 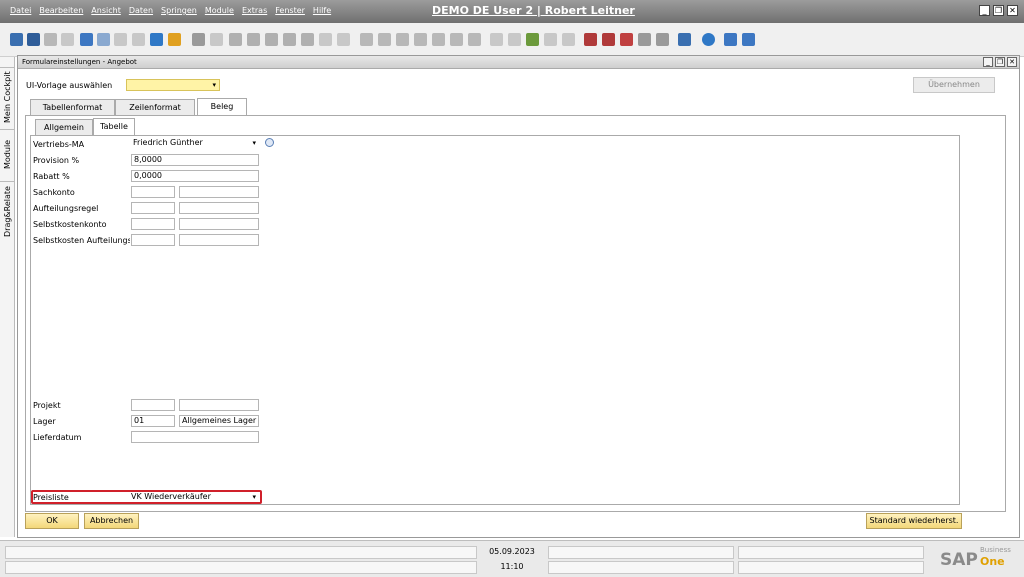 What do you see at coordinates (59, 144) in the screenshot?
I see `vertriebs-ma-label: Vertriebs-MA` at bounding box center [59, 144].